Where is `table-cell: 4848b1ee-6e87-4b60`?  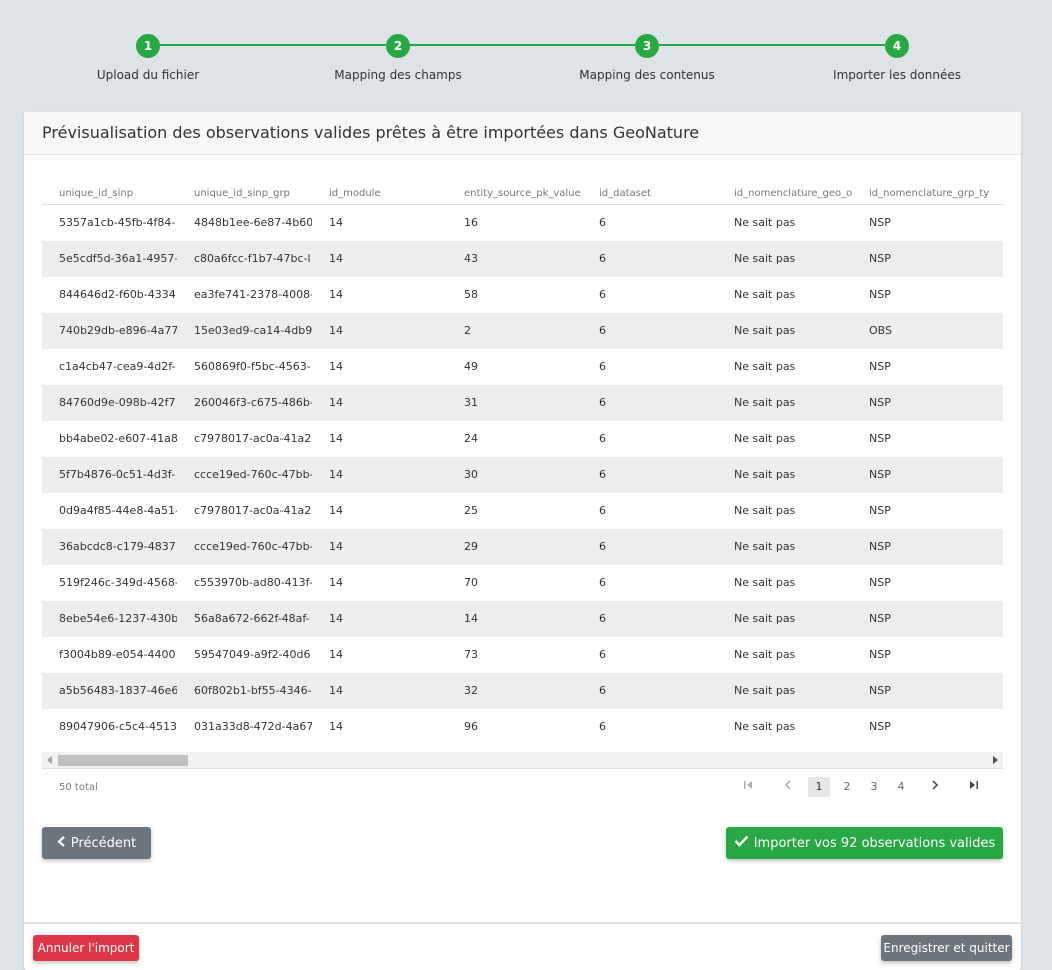 table-cell: 4848b1ee-6e87-4b60 is located at coordinates (253, 222).